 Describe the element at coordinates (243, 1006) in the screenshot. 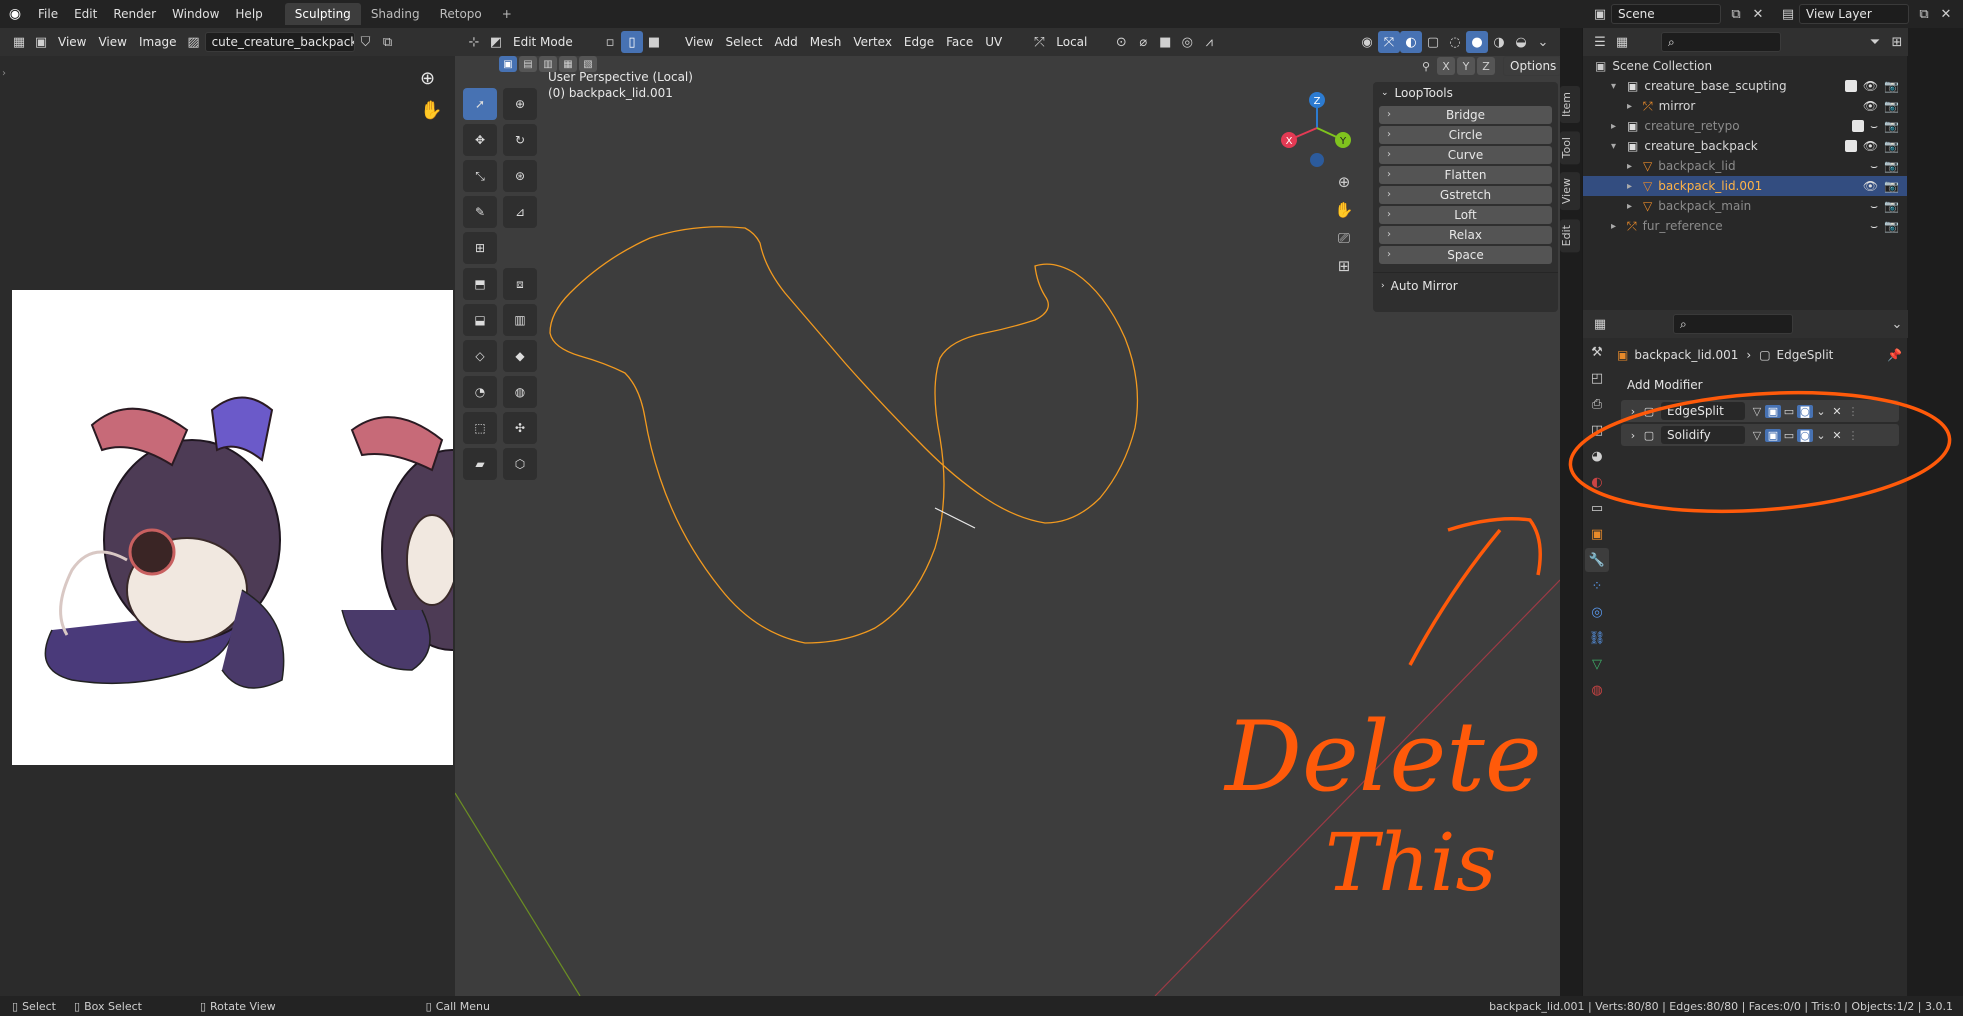

I see `status-rotate-view: Rotate View` at that location.